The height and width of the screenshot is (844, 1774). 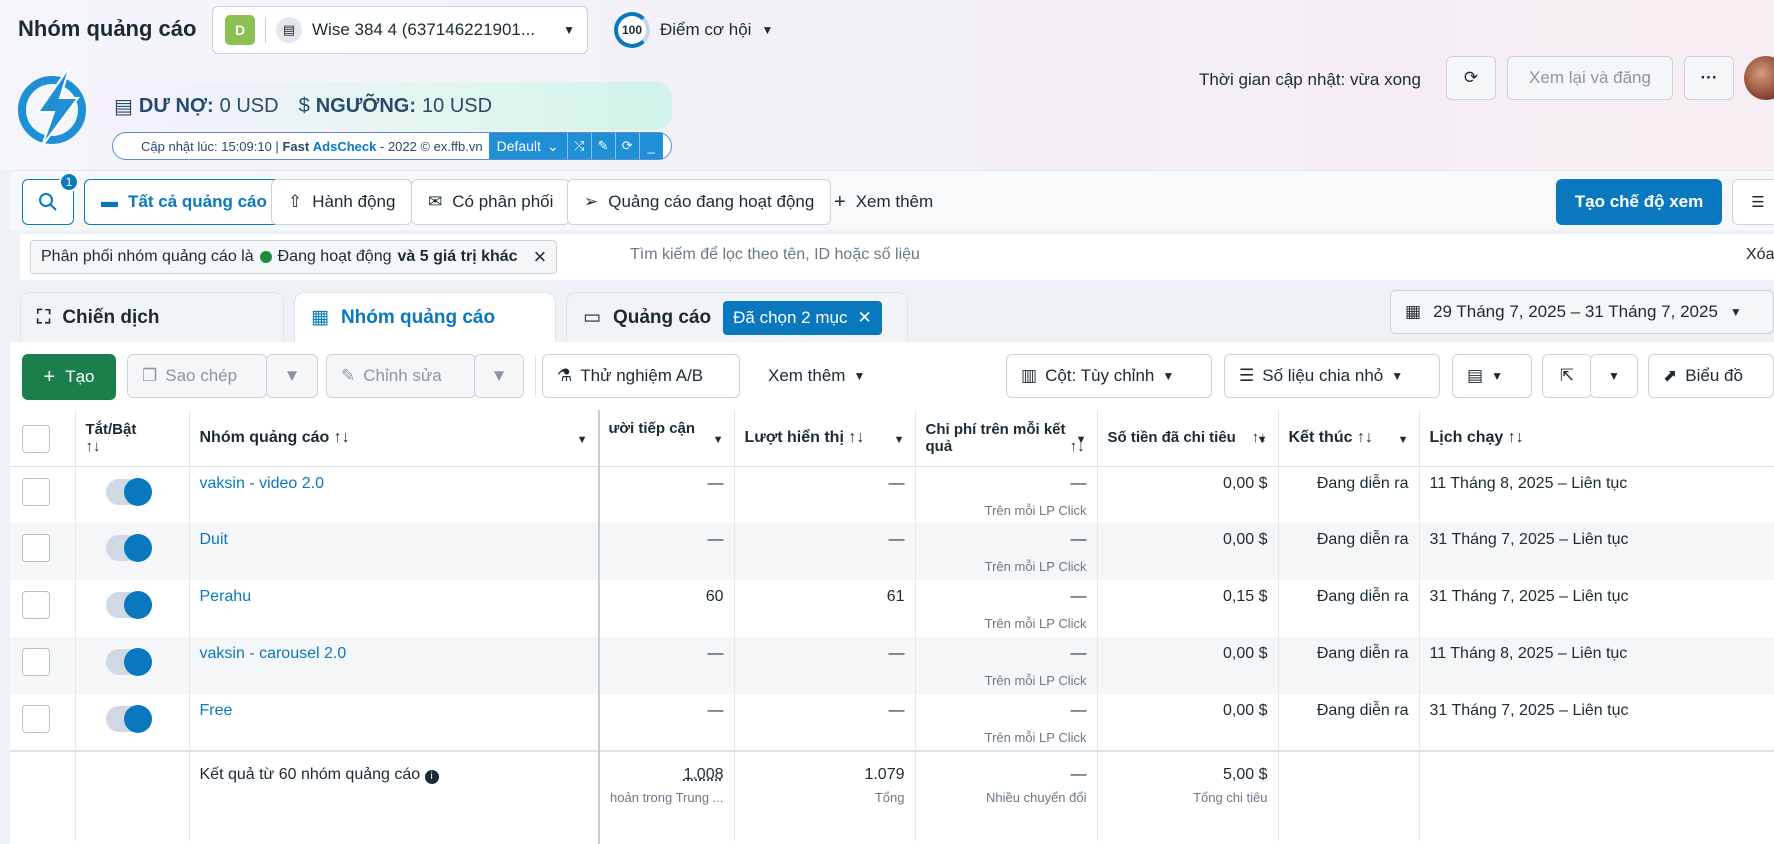 What do you see at coordinates (578, 146) in the screenshot?
I see `shuffle-icon: ⤮` at bounding box center [578, 146].